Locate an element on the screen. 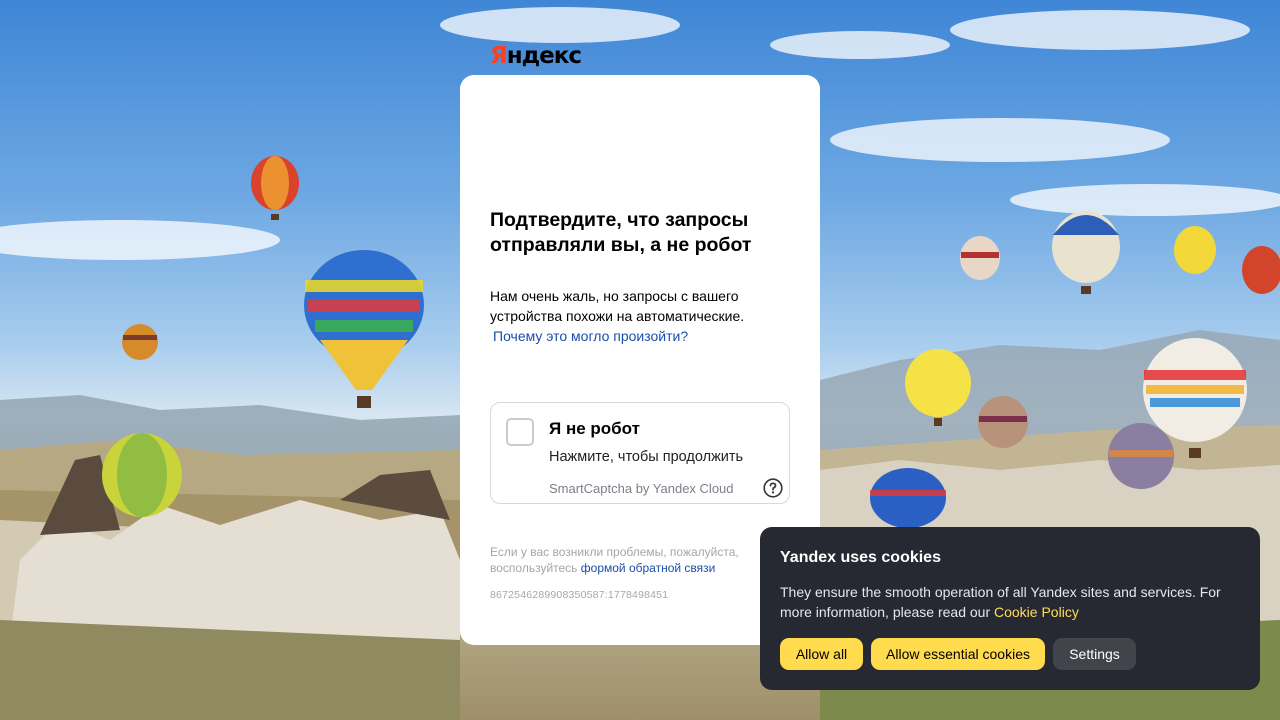 This screenshot has height=720, width=1280. cookie-settings-button: Settings is located at coordinates (1094, 654).